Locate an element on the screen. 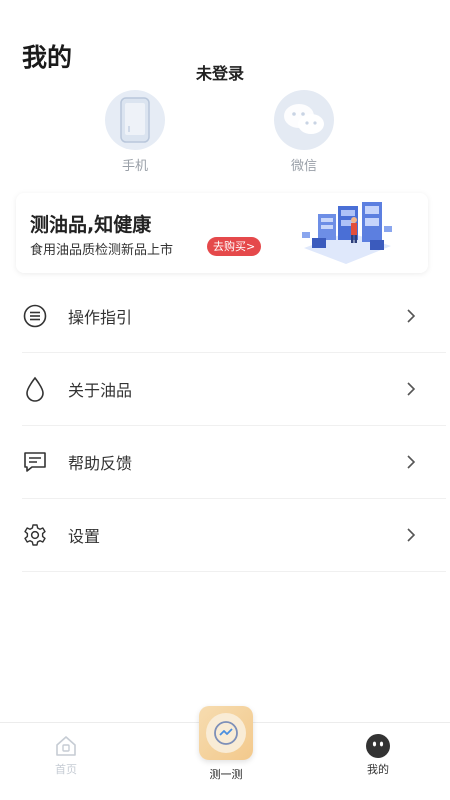 The width and height of the screenshot is (450, 800). phone-icon is located at coordinates (135, 120).